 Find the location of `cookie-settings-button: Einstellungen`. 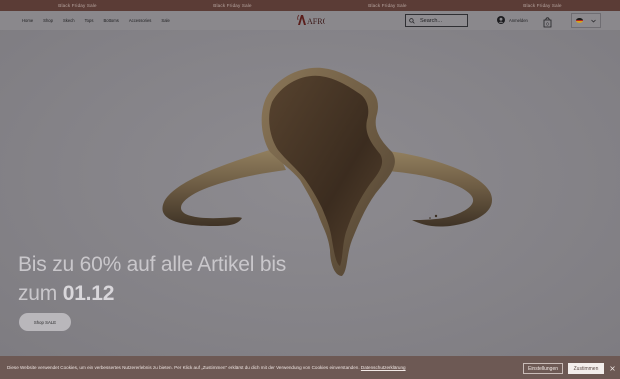

cookie-settings-button: Einstellungen is located at coordinates (543, 368).